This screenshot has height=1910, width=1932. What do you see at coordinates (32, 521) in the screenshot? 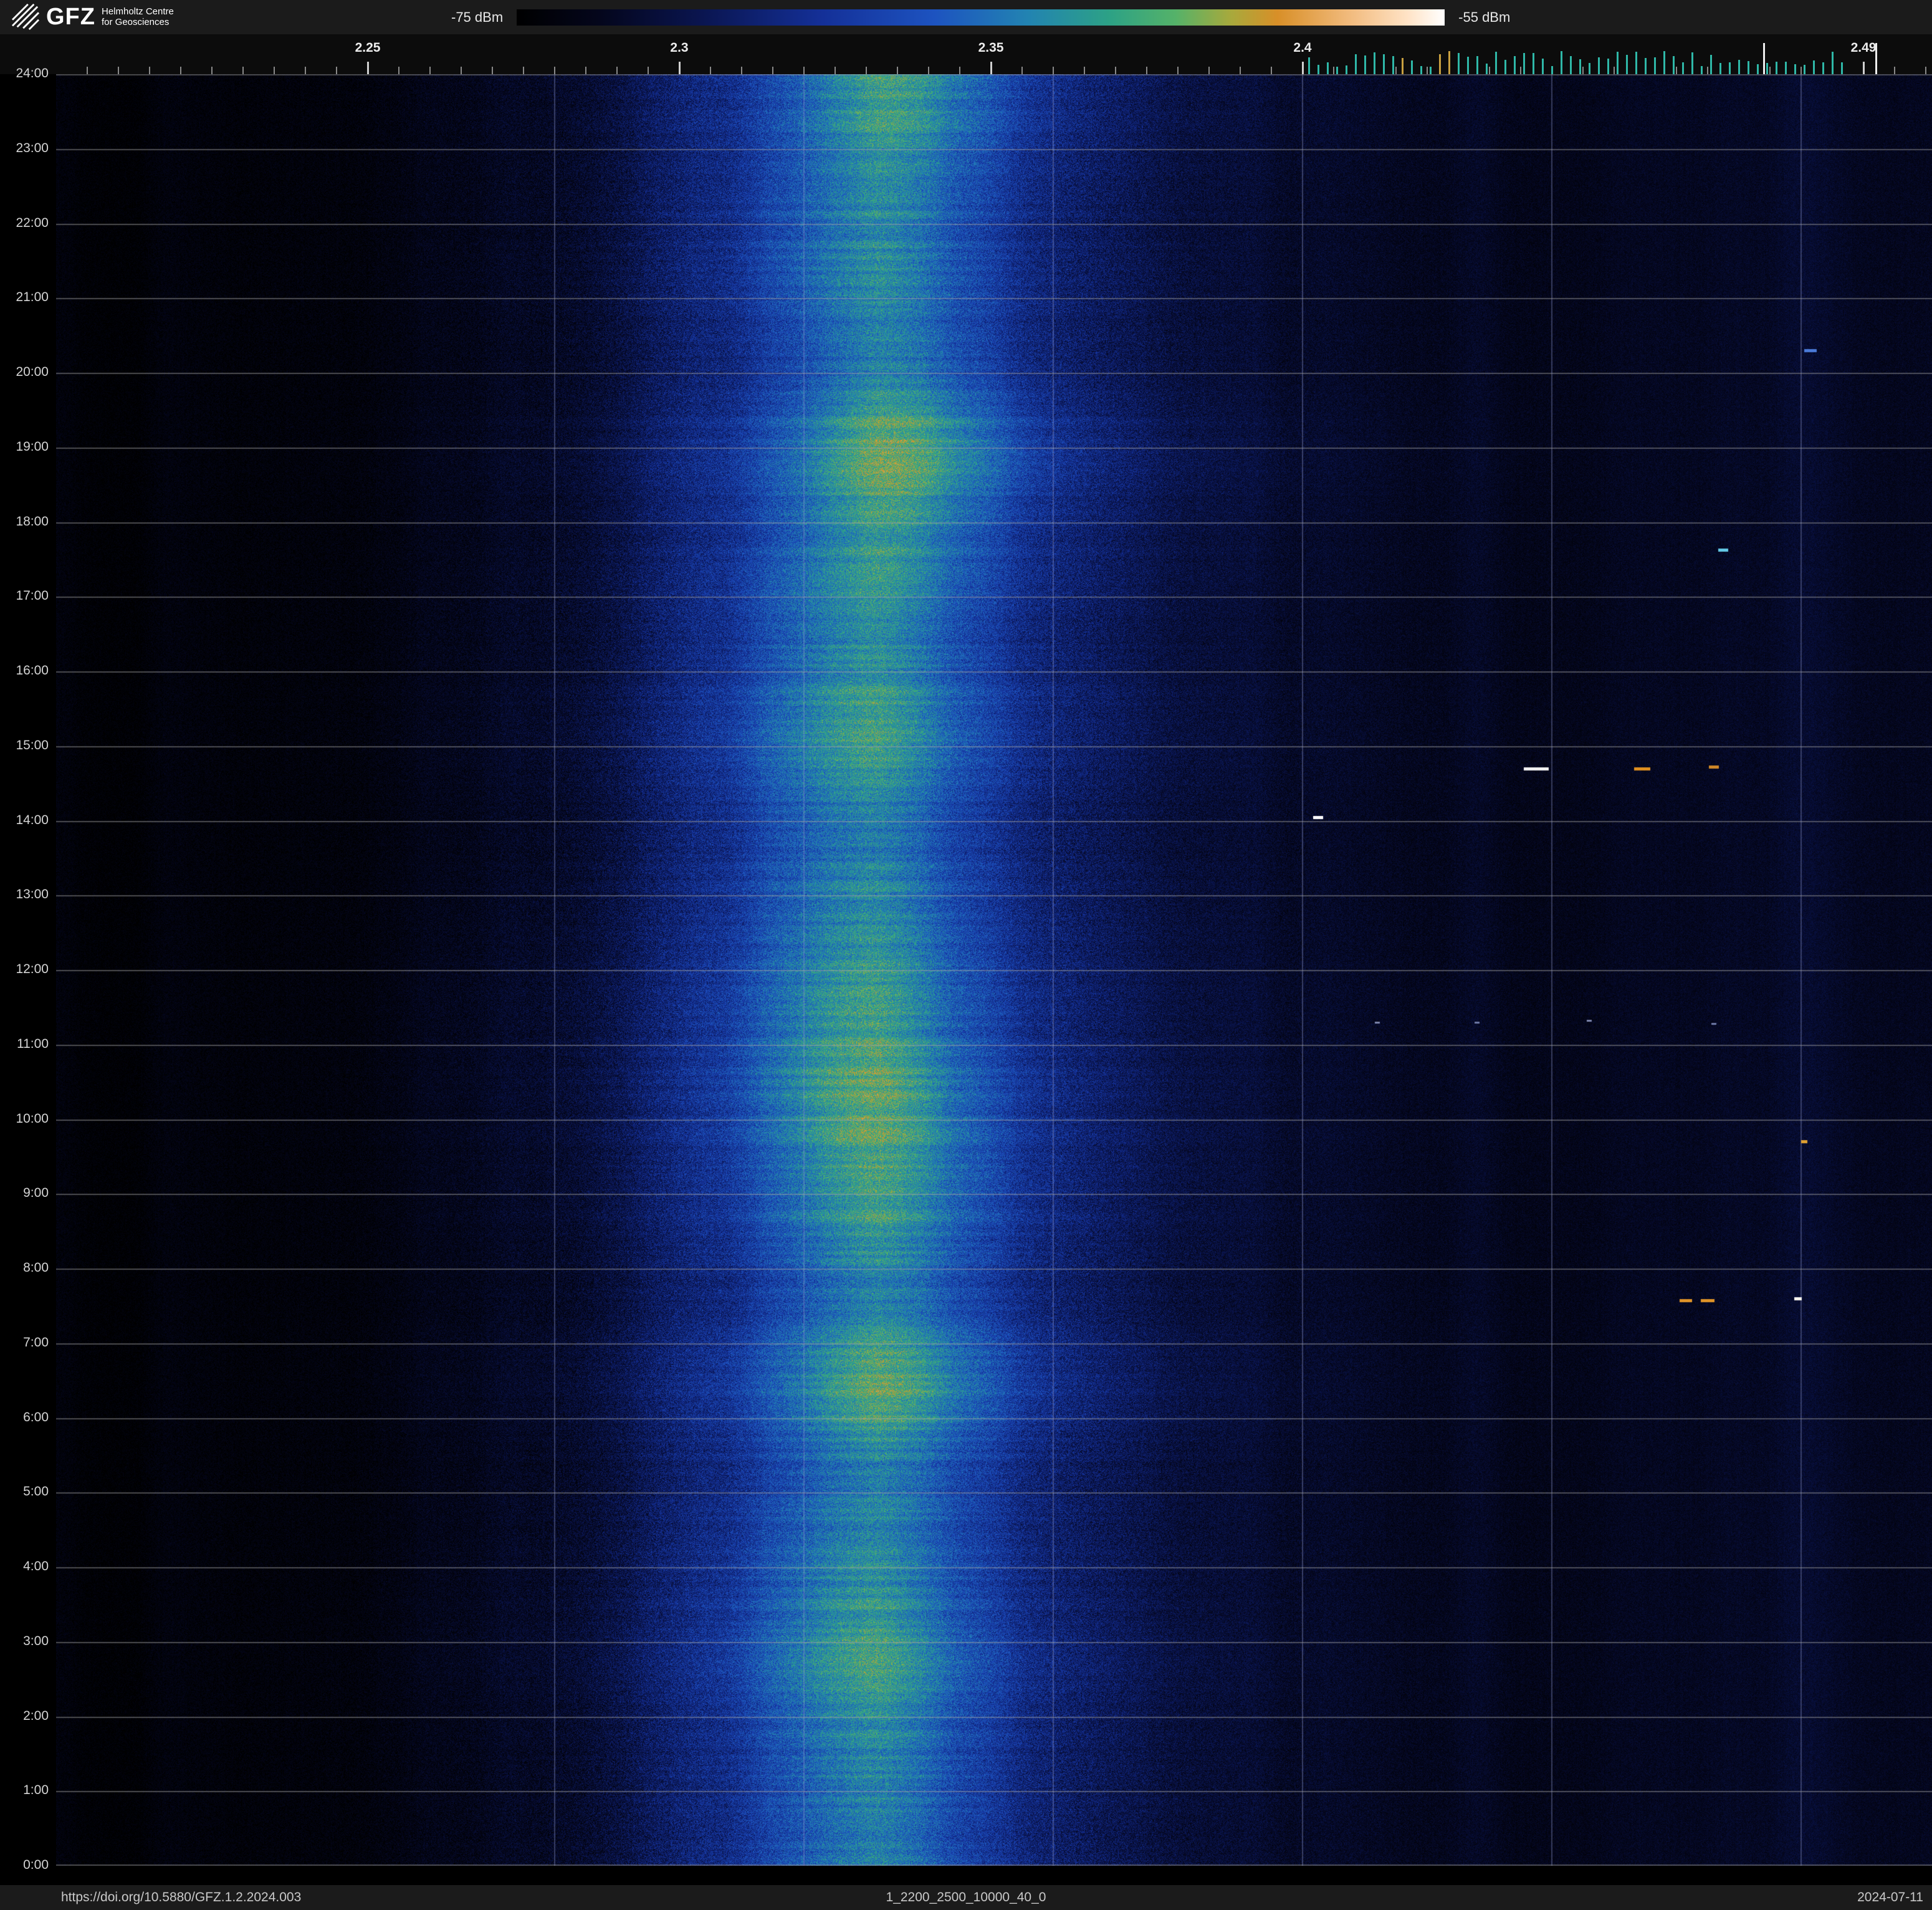
I see `time-tick-label: 18:00` at bounding box center [32, 521].